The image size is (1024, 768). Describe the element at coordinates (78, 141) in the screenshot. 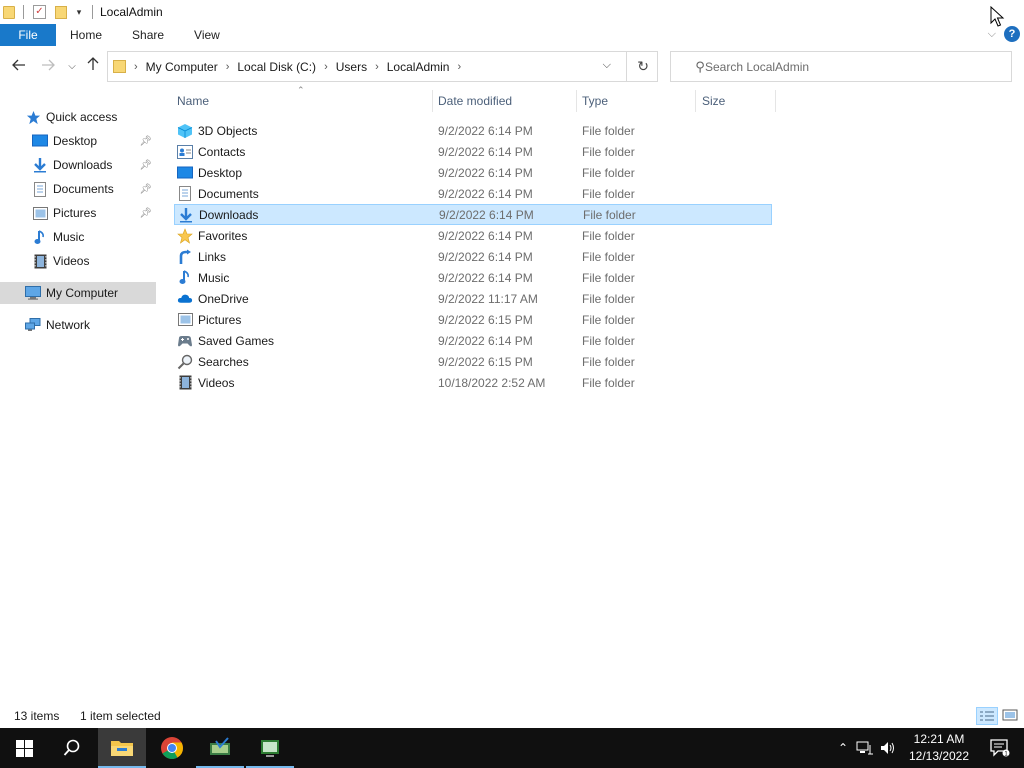

I see `sidebar-item-desktop: Desktop 📌︎` at that location.